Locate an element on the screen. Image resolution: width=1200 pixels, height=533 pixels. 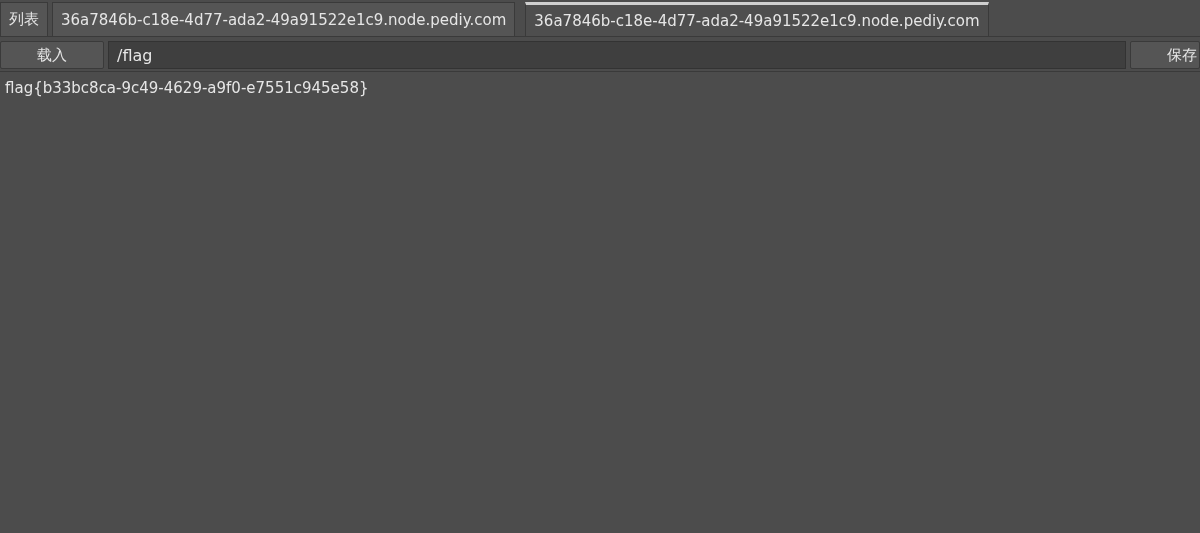
path-field: /flag is located at coordinates (617, 55).